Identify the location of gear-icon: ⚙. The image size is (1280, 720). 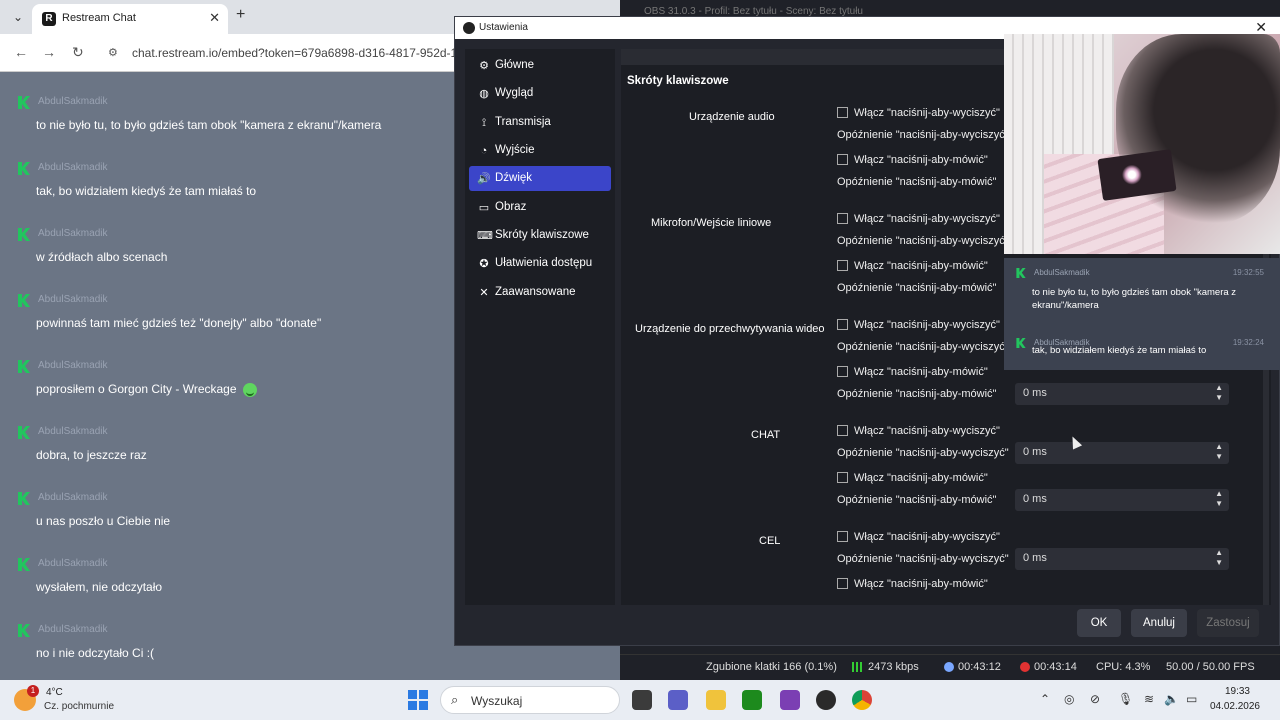
(484, 66).